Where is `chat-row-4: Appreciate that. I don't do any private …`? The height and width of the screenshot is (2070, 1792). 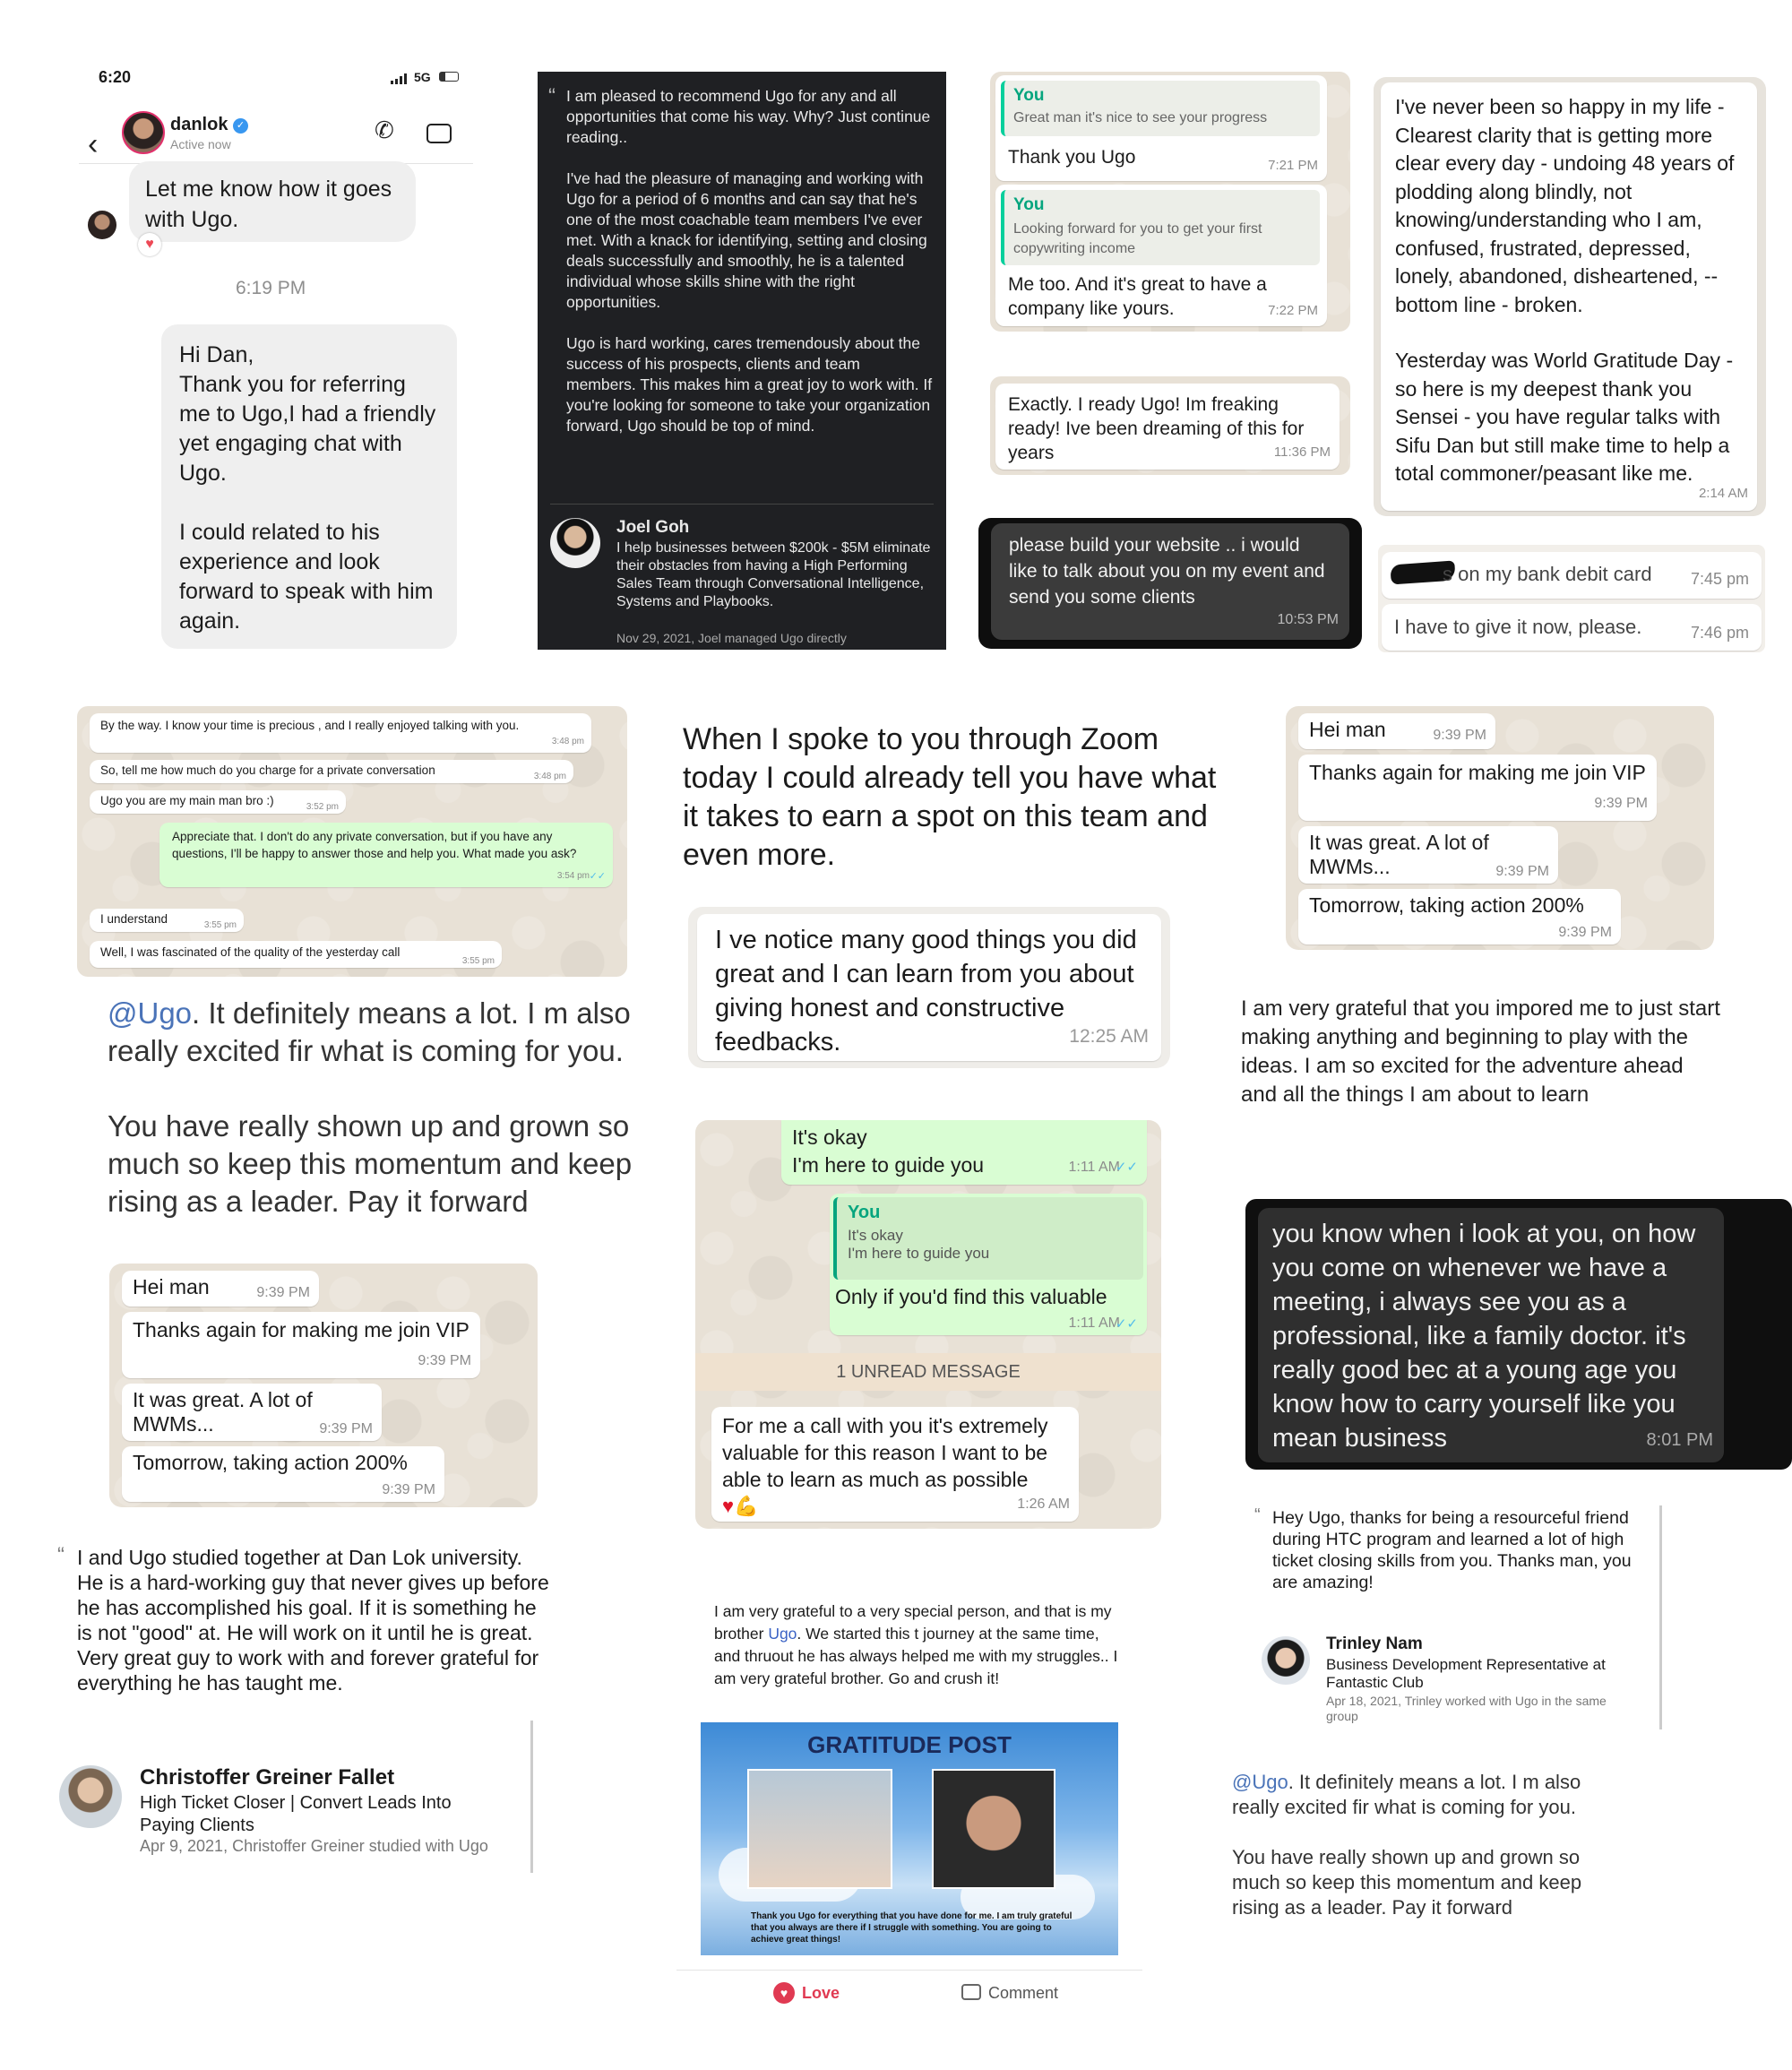 chat-row-4: Appreciate that. I don't do any private … is located at coordinates (386, 855).